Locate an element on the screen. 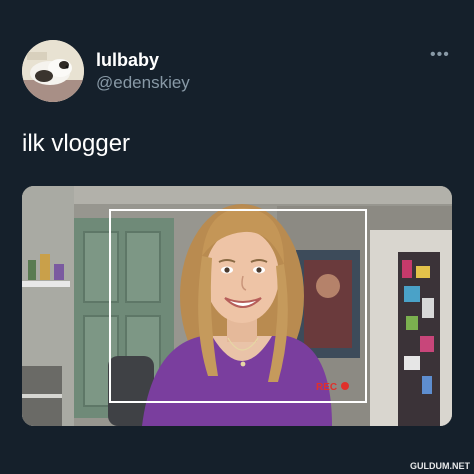 This screenshot has height=474, width=474. watermark: GULDUM.NET is located at coordinates (440, 466).